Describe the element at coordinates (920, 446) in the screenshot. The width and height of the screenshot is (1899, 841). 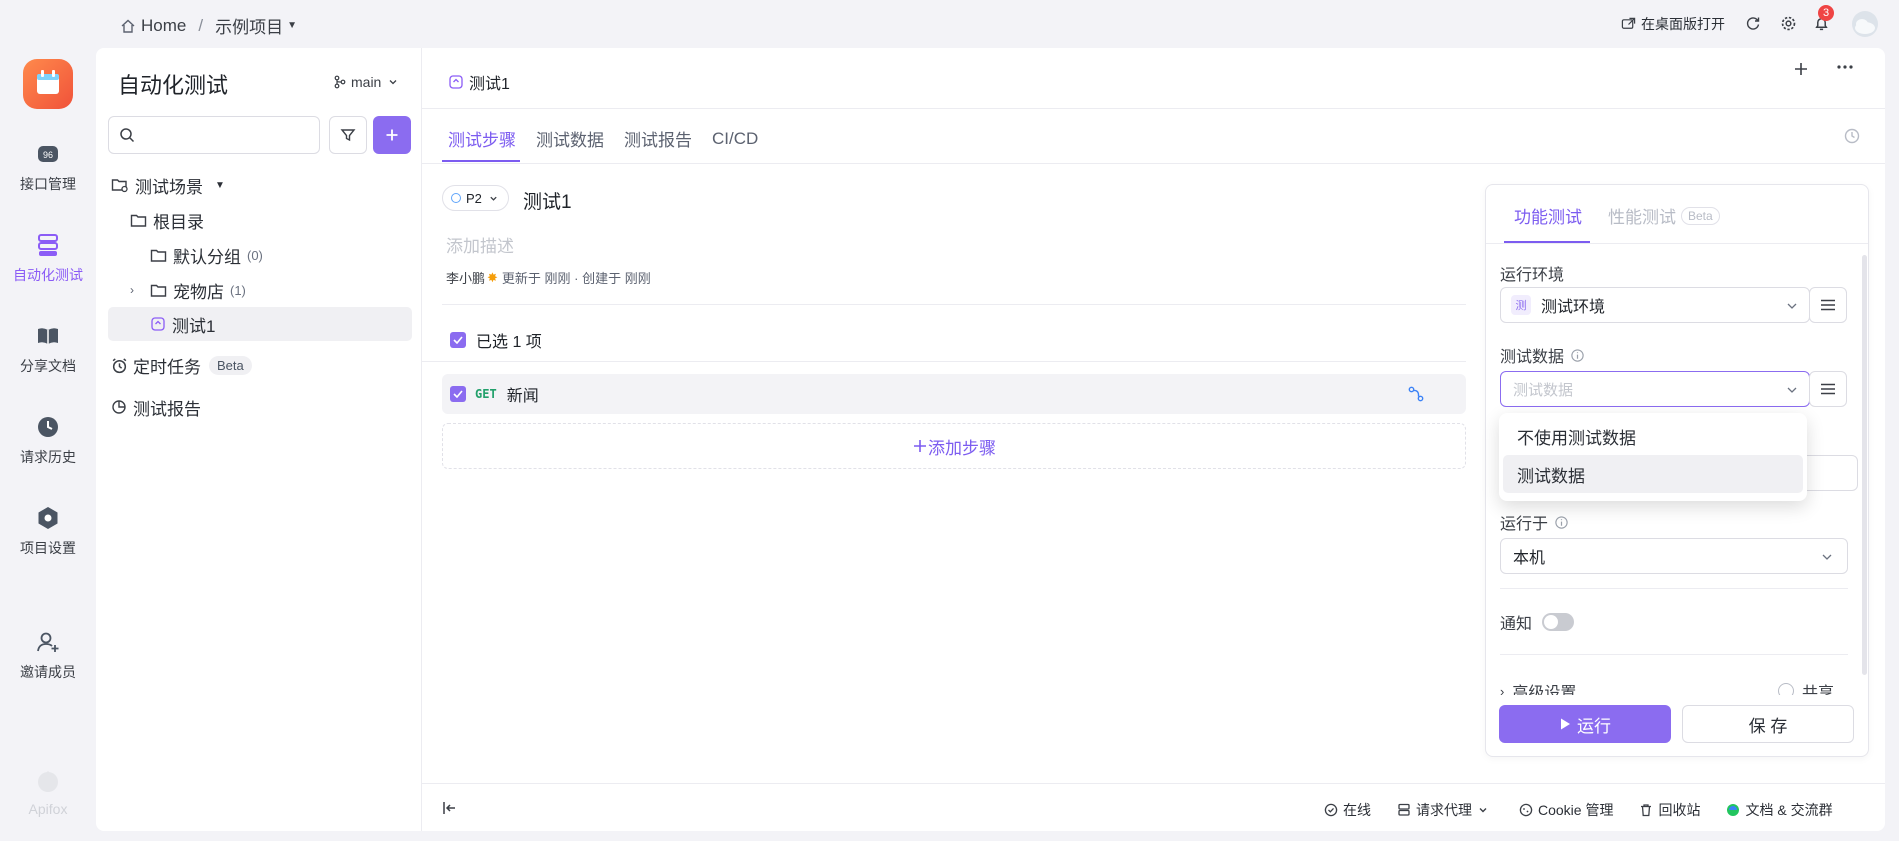
I see `plus-icon` at that location.